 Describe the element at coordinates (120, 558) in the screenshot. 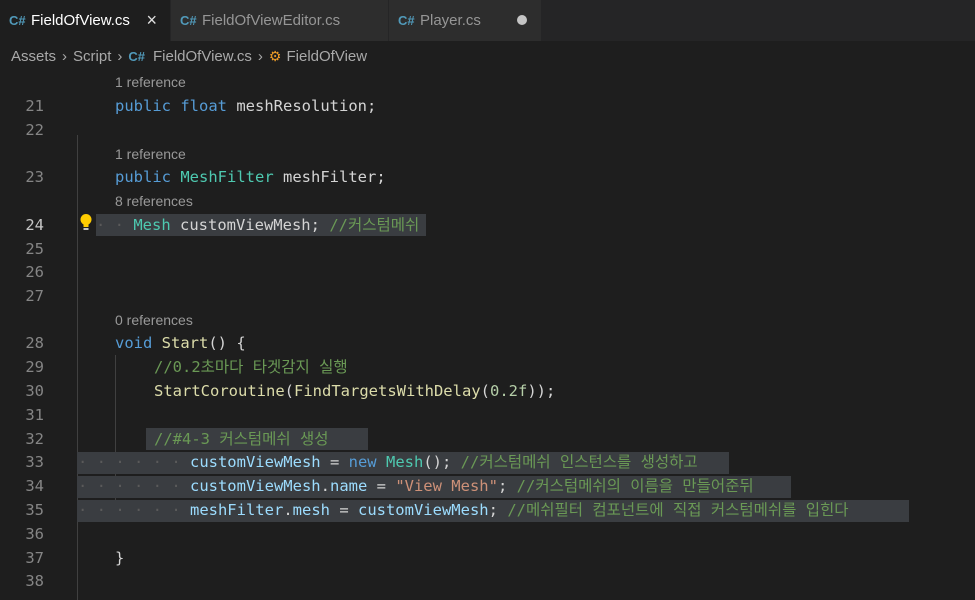

I see `code-line: }` at that location.